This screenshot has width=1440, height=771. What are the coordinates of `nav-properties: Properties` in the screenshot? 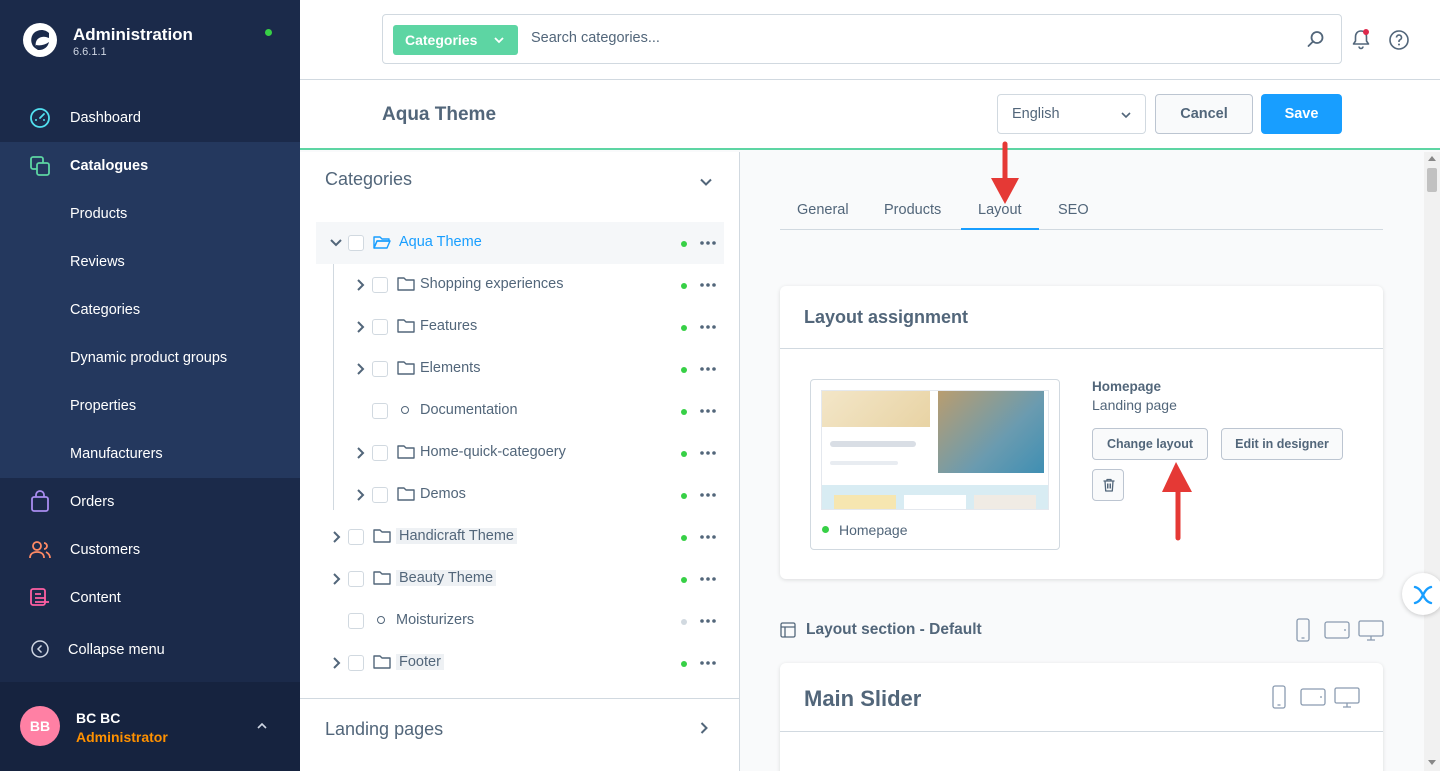 It's located at (150, 406).